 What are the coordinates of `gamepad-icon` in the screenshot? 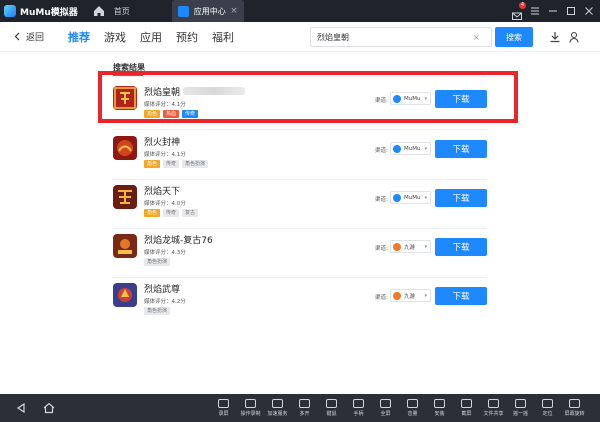 It's located at (358, 403).